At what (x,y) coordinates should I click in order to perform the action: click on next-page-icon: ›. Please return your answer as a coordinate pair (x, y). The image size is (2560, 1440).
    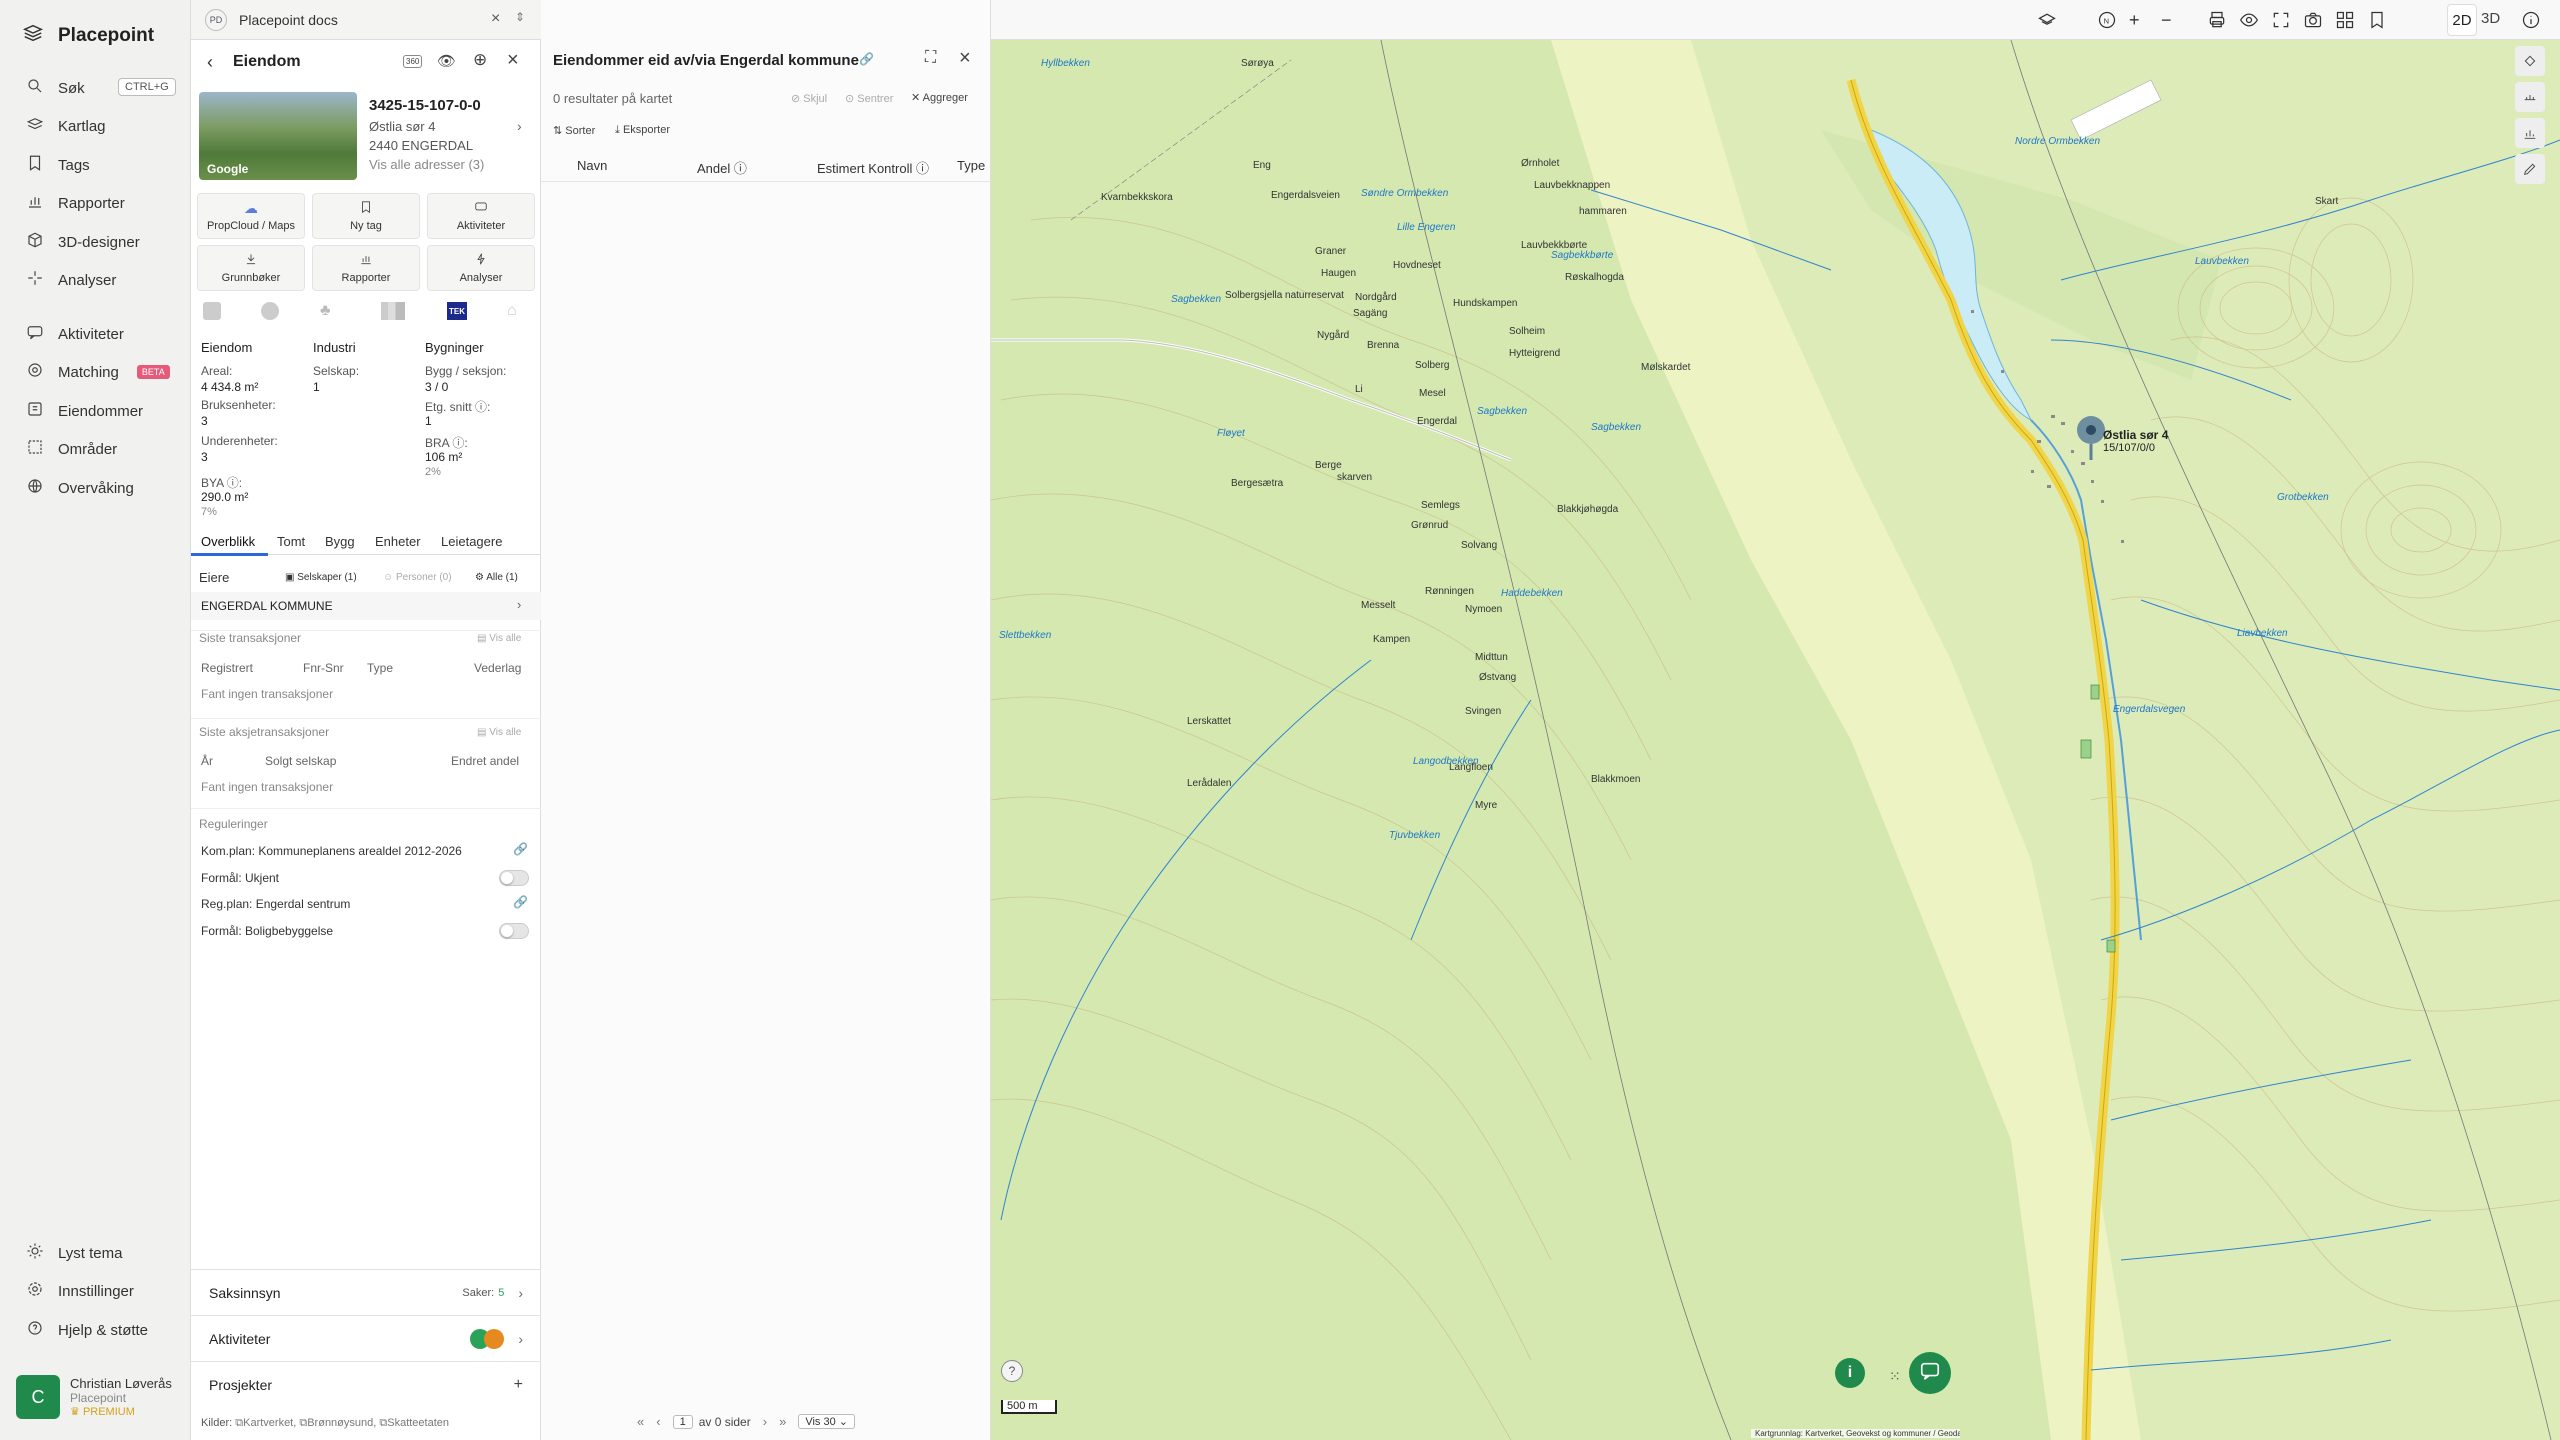
    Looking at the image, I should click on (765, 1421).